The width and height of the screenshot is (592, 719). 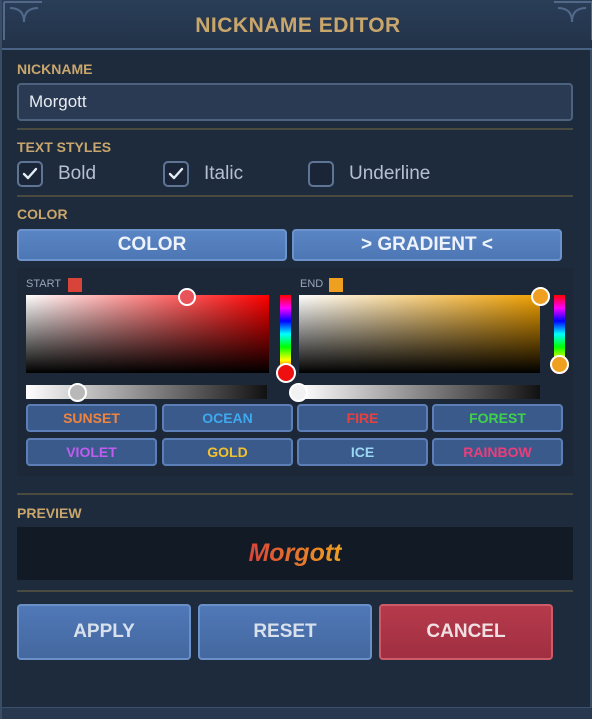 I want to click on text-styles-section-label: TEXT STYLES, so click(x=64, y=147).